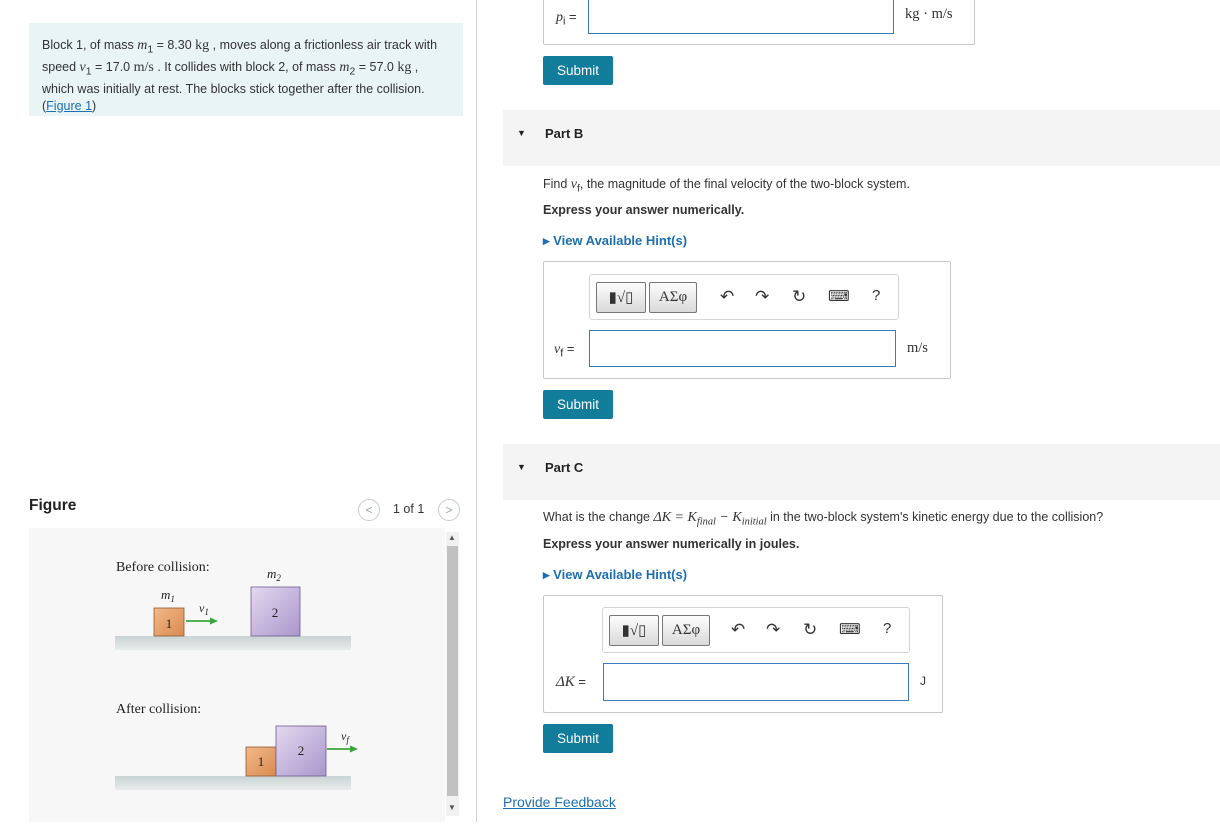 This screenshot has width=1220, height=825. Describe the element at coordinates (376, 67) in the screenshot. I see `problem-text: = 57.0` at that location.